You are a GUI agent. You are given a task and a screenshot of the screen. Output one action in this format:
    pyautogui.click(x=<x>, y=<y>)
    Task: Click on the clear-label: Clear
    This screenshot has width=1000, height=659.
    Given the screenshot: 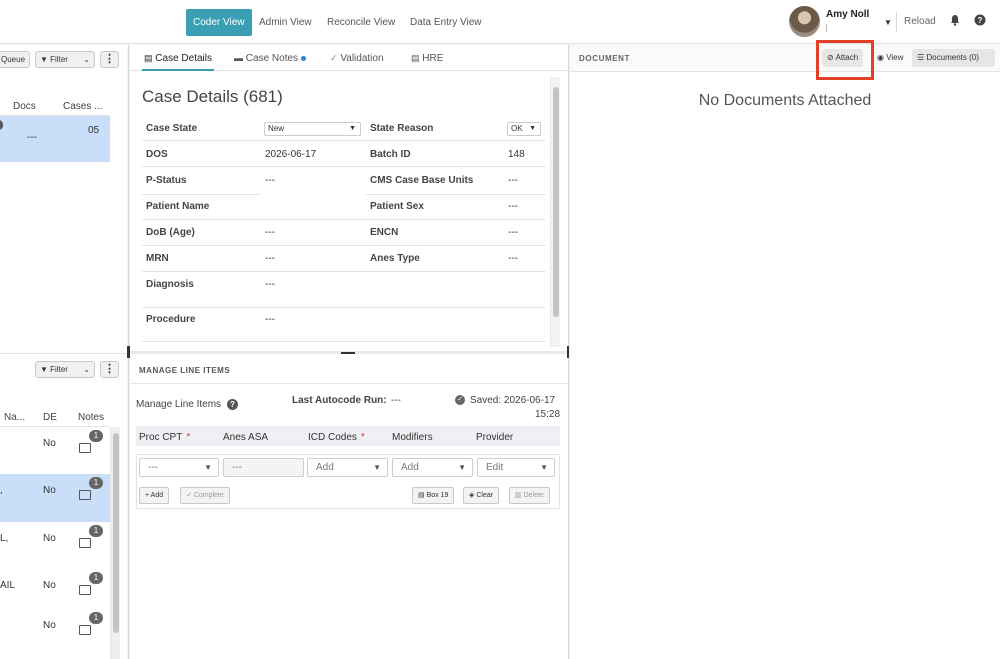 What is the action you would take?
    pyautogui.click(x=485, y=495)
    